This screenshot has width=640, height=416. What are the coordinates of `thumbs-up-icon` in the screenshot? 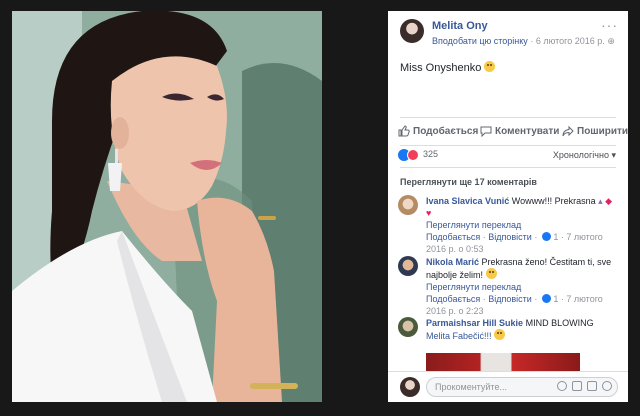 It's located at (404, 131).